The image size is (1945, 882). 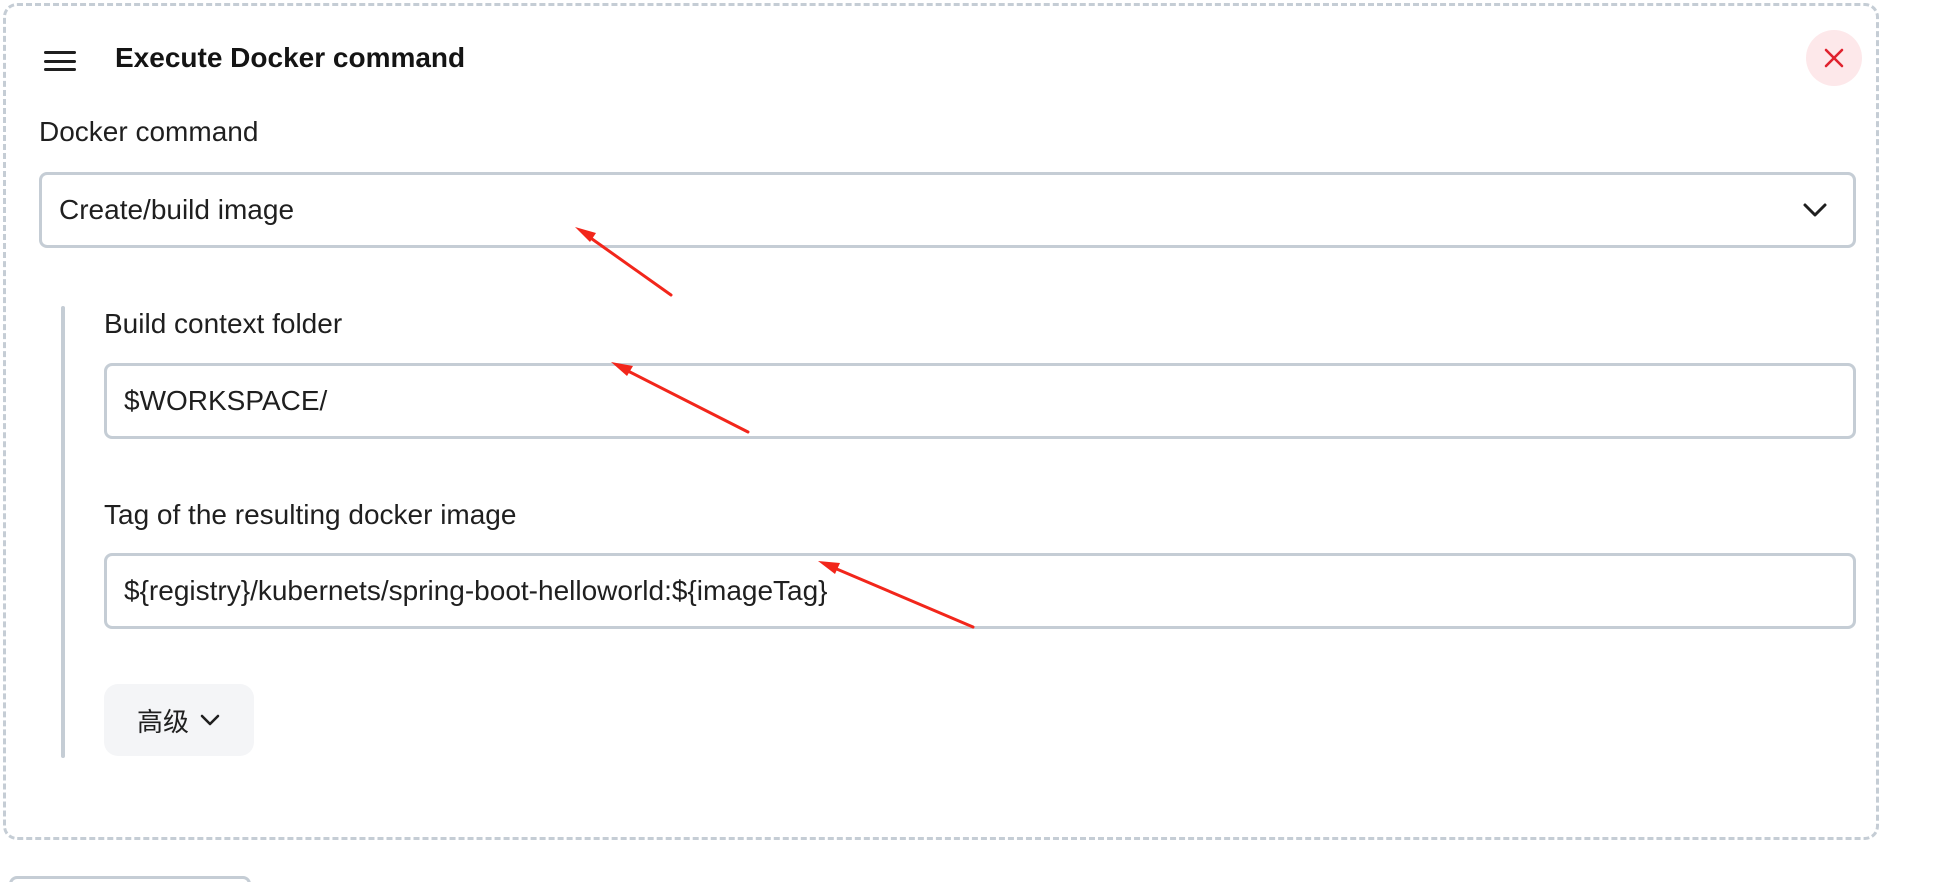 I want to click on add-build-step-button, so click(x=130, y=879).